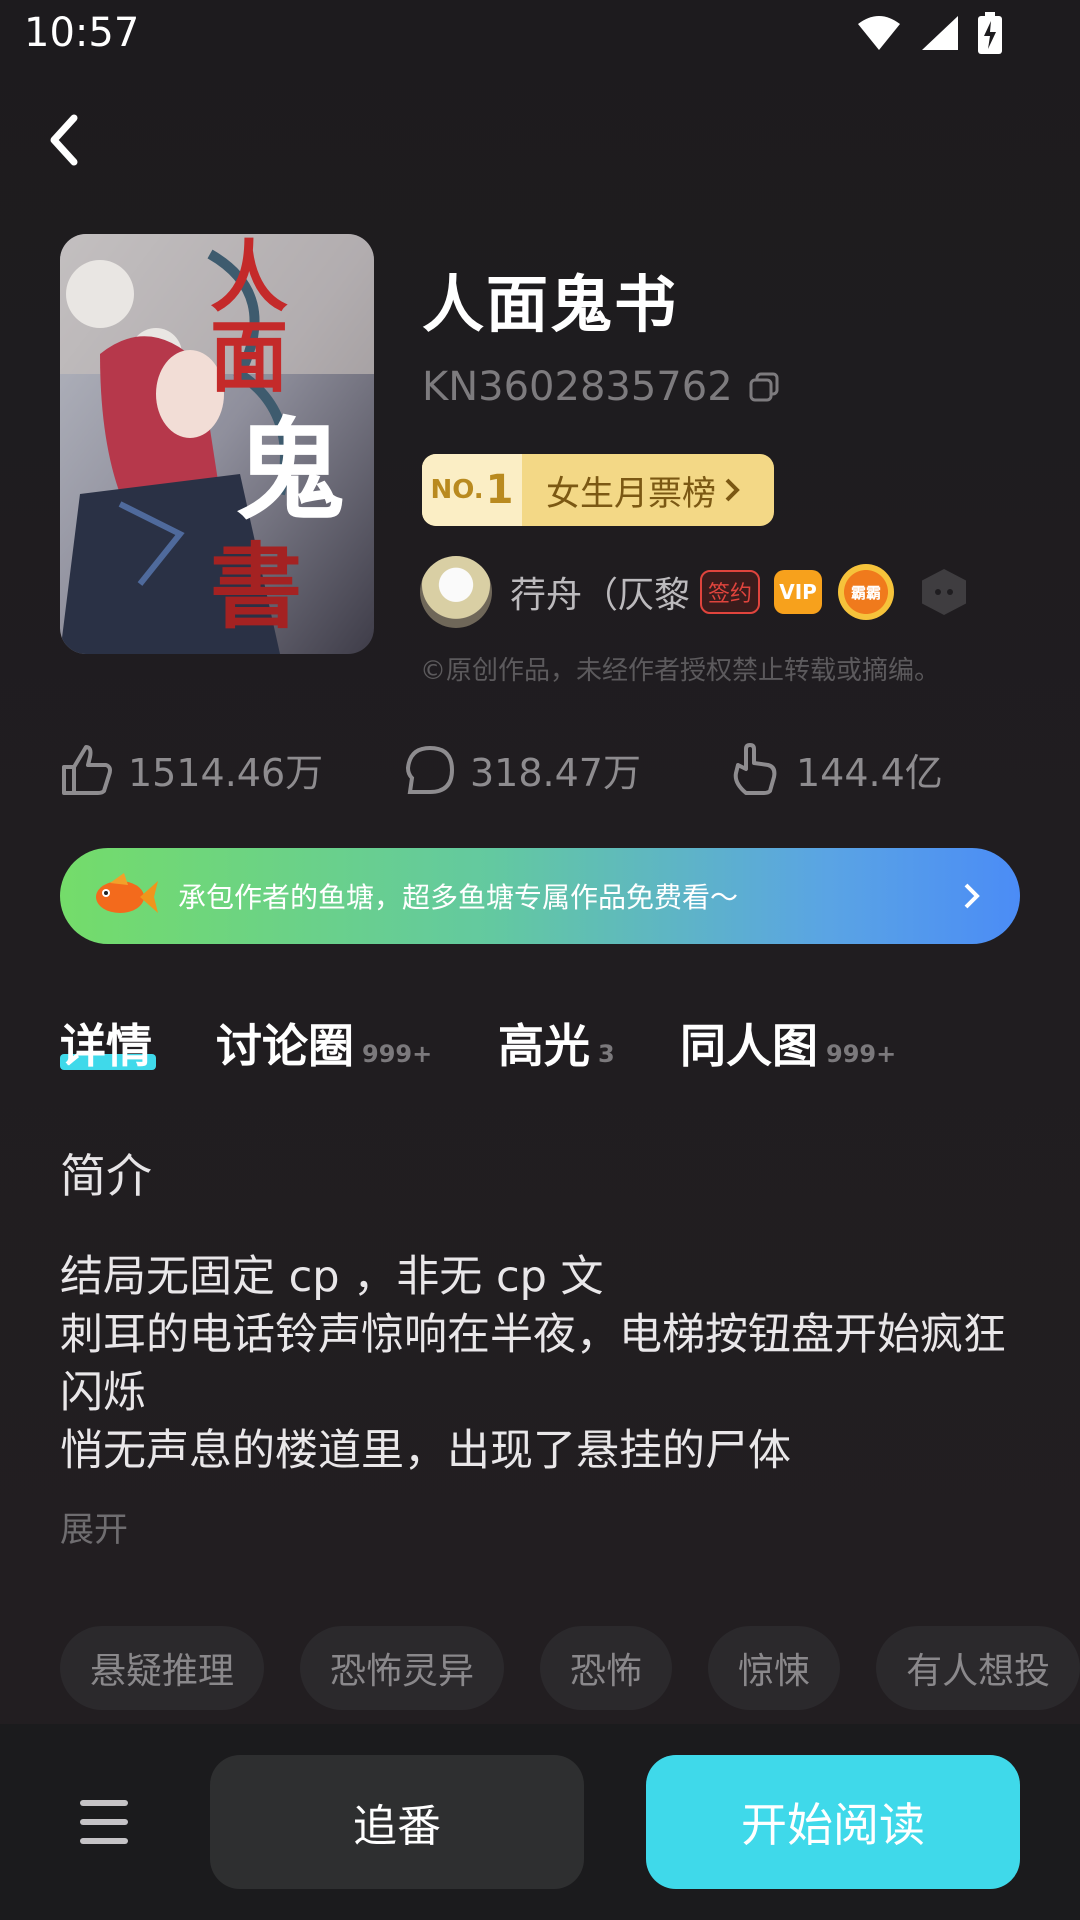  What do you see at coordinates (430, 769) in the screenshot?
I see `comment-bubble-icon` at bounding box center [430, 769].